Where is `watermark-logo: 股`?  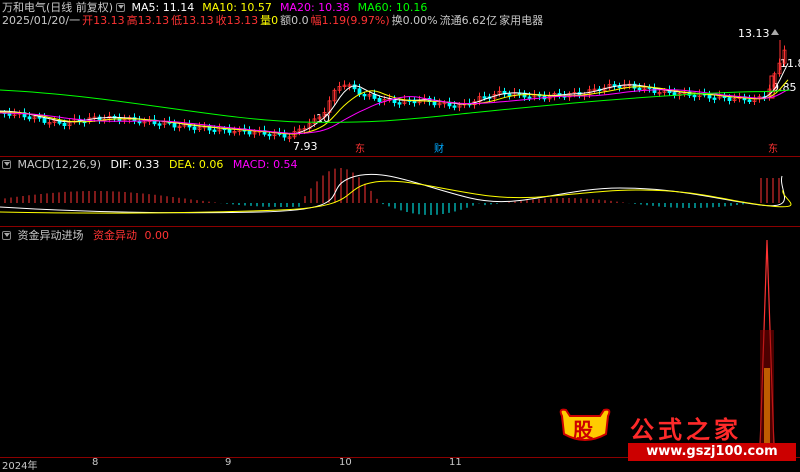 watermark-logo: 股 is located at coordinates (585, 426).